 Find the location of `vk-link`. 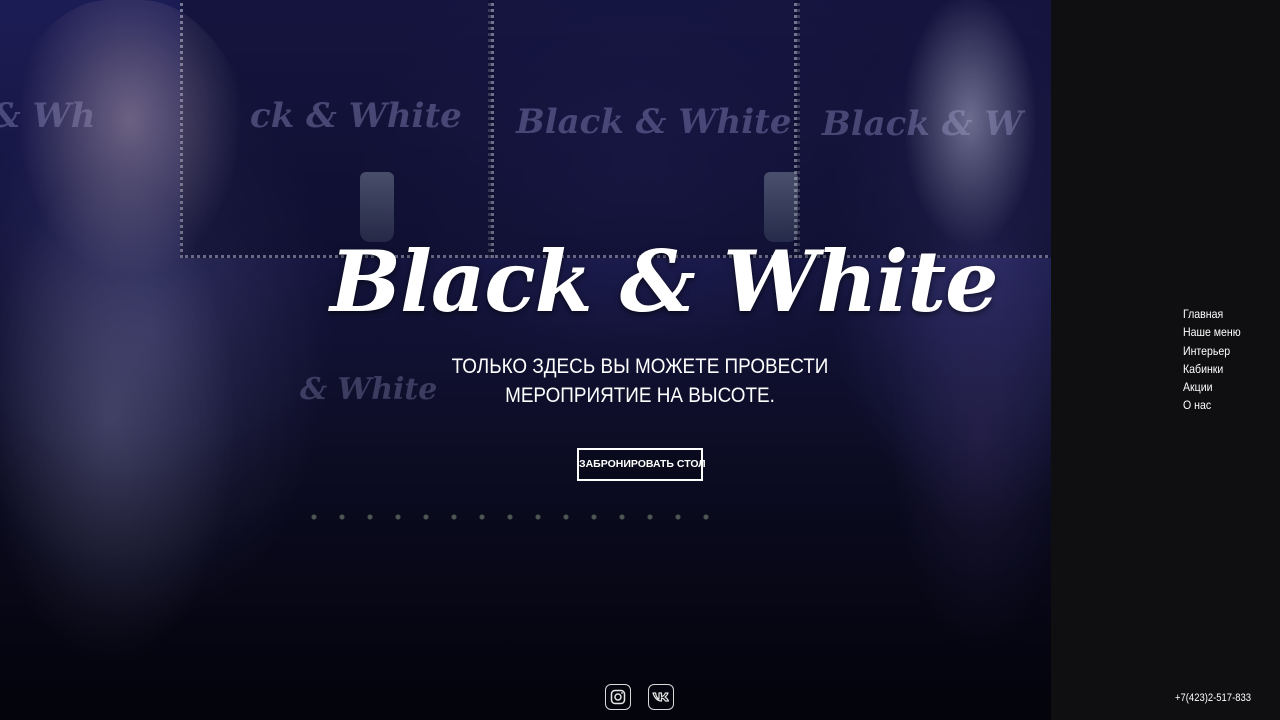

vk-link is located at coordinates (661, 697).